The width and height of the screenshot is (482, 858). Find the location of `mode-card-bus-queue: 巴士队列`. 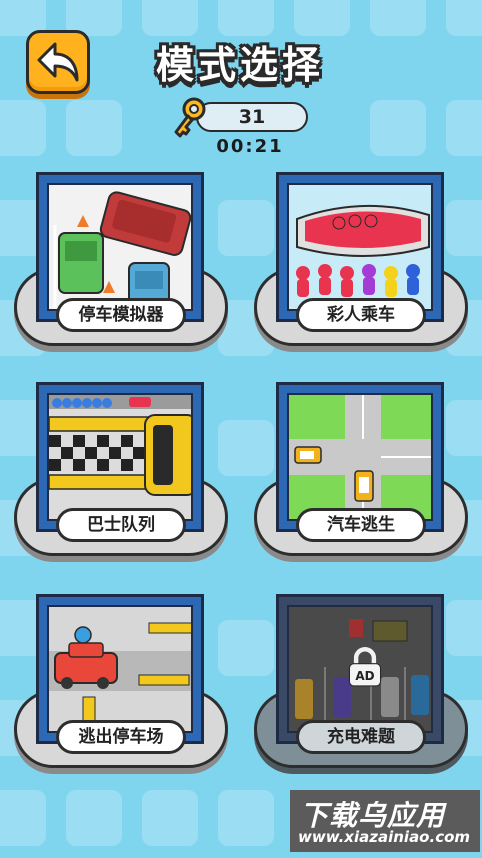

mode-card-bus-queue: 巴士队列 is located at coordinates (121, 471).